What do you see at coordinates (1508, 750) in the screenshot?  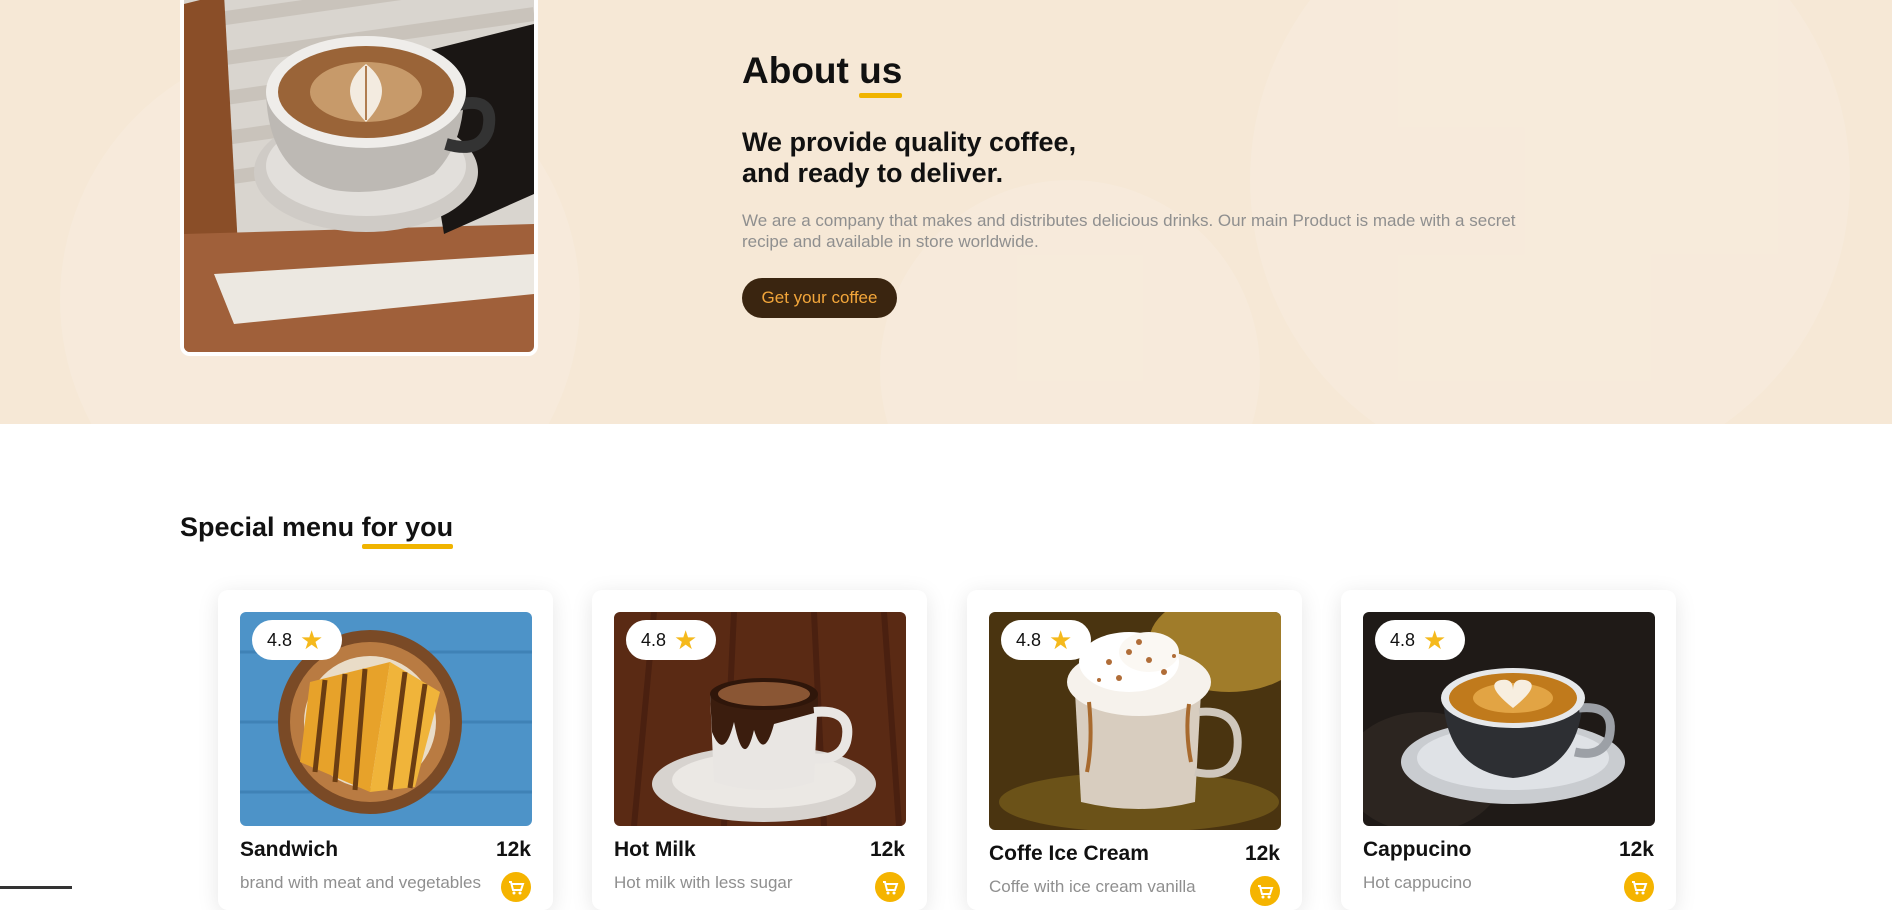 I see `menu-card: 4.8 ★ Cappucino 12k Hot cappucino` at bounding box center [1508, 750].